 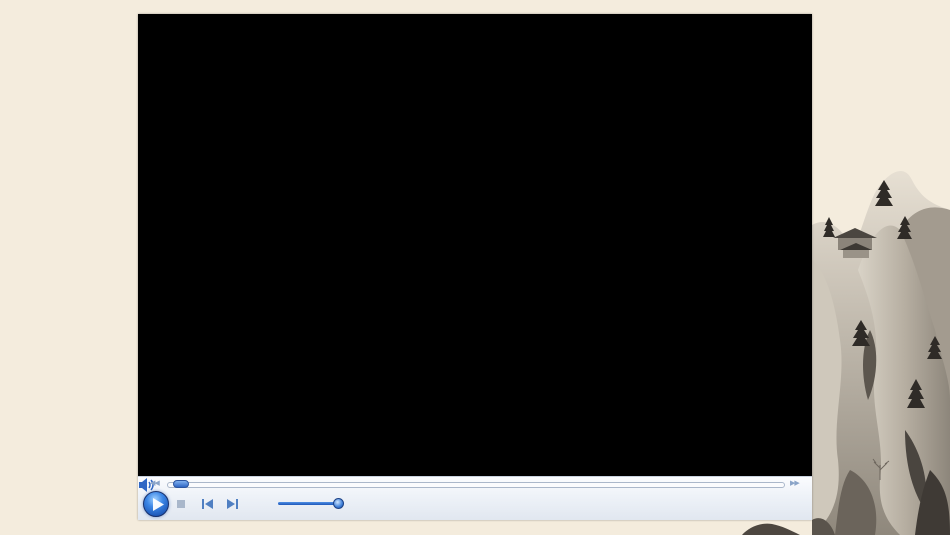 I want to click on volume-thumb, so click(x=339, y=503).